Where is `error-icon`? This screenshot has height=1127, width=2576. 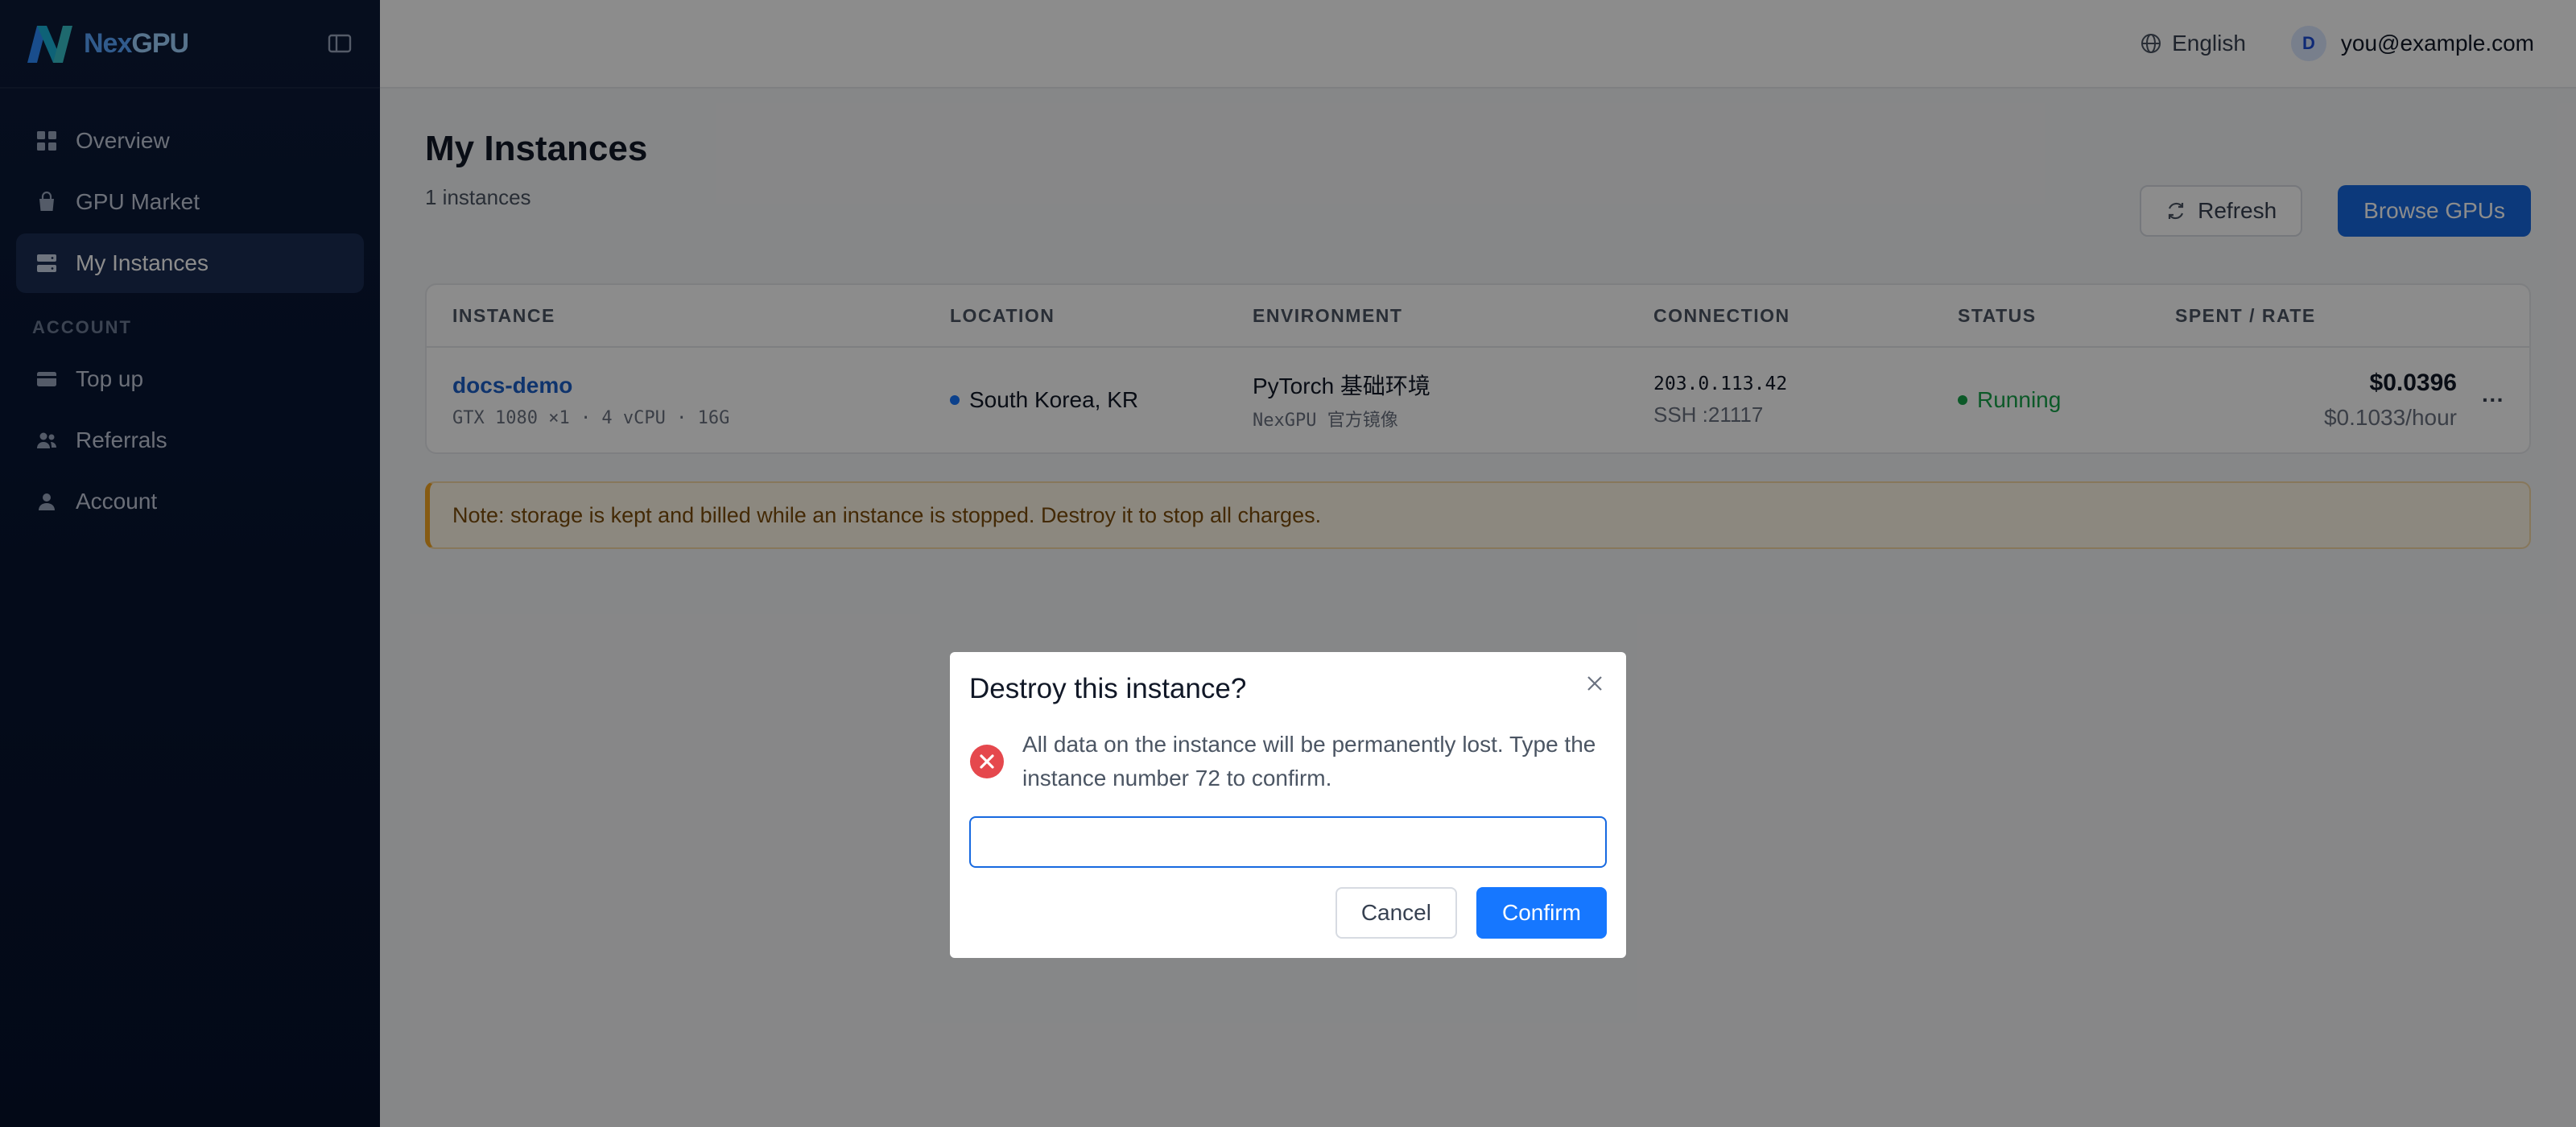
error-icon is located at coordinates (987, 761).